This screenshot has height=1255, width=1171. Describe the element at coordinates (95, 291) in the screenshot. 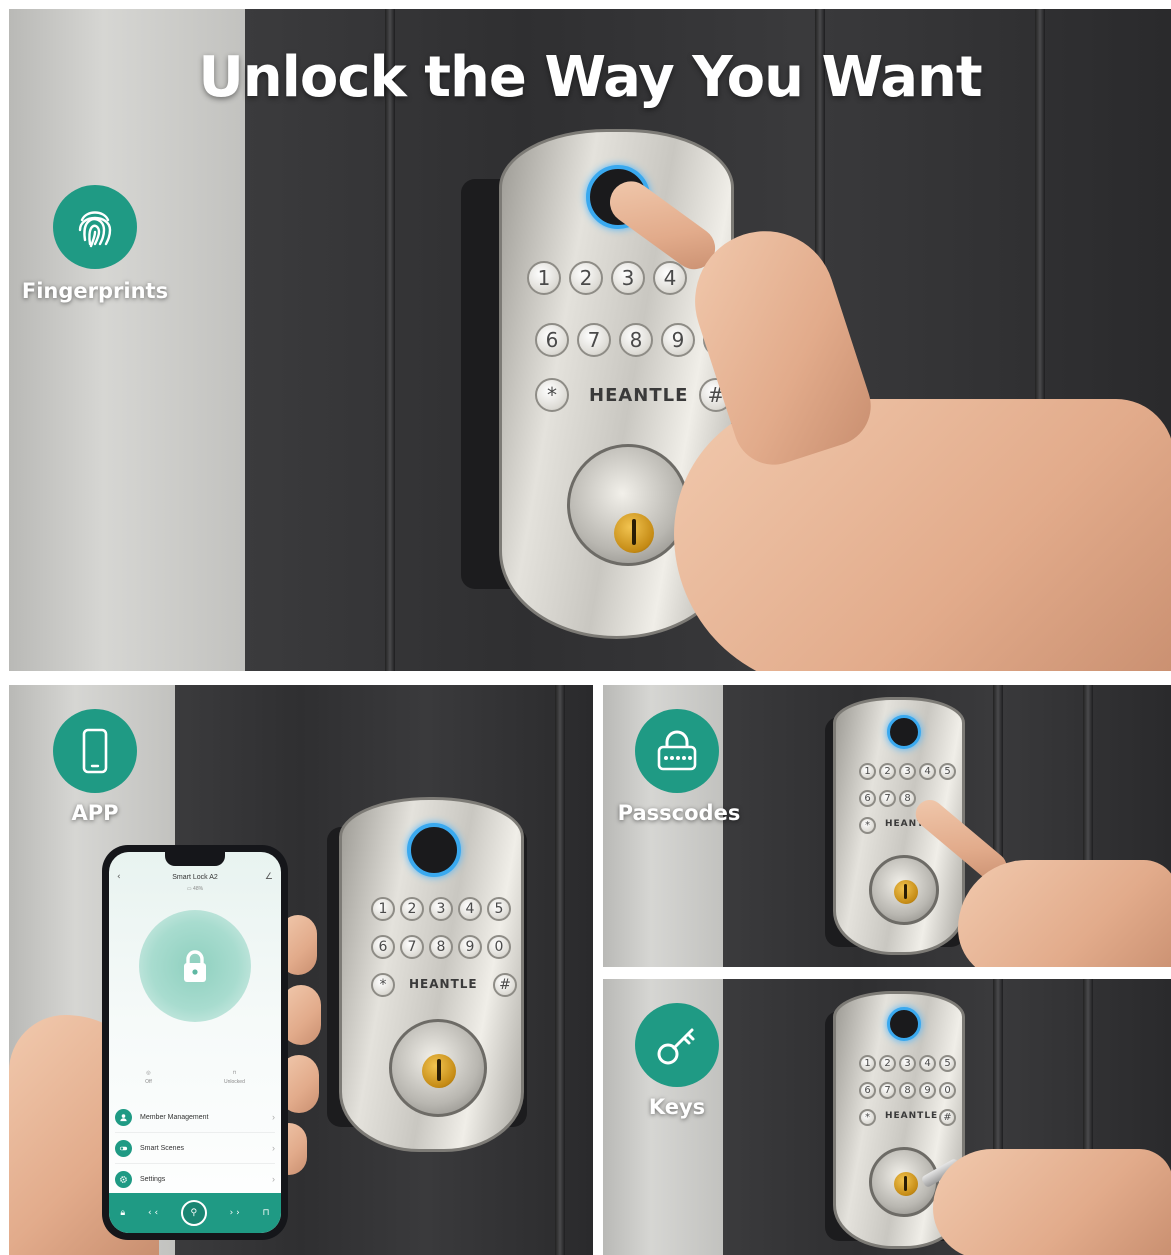

I see `fingerprints-label: Fingerprints` at that location.